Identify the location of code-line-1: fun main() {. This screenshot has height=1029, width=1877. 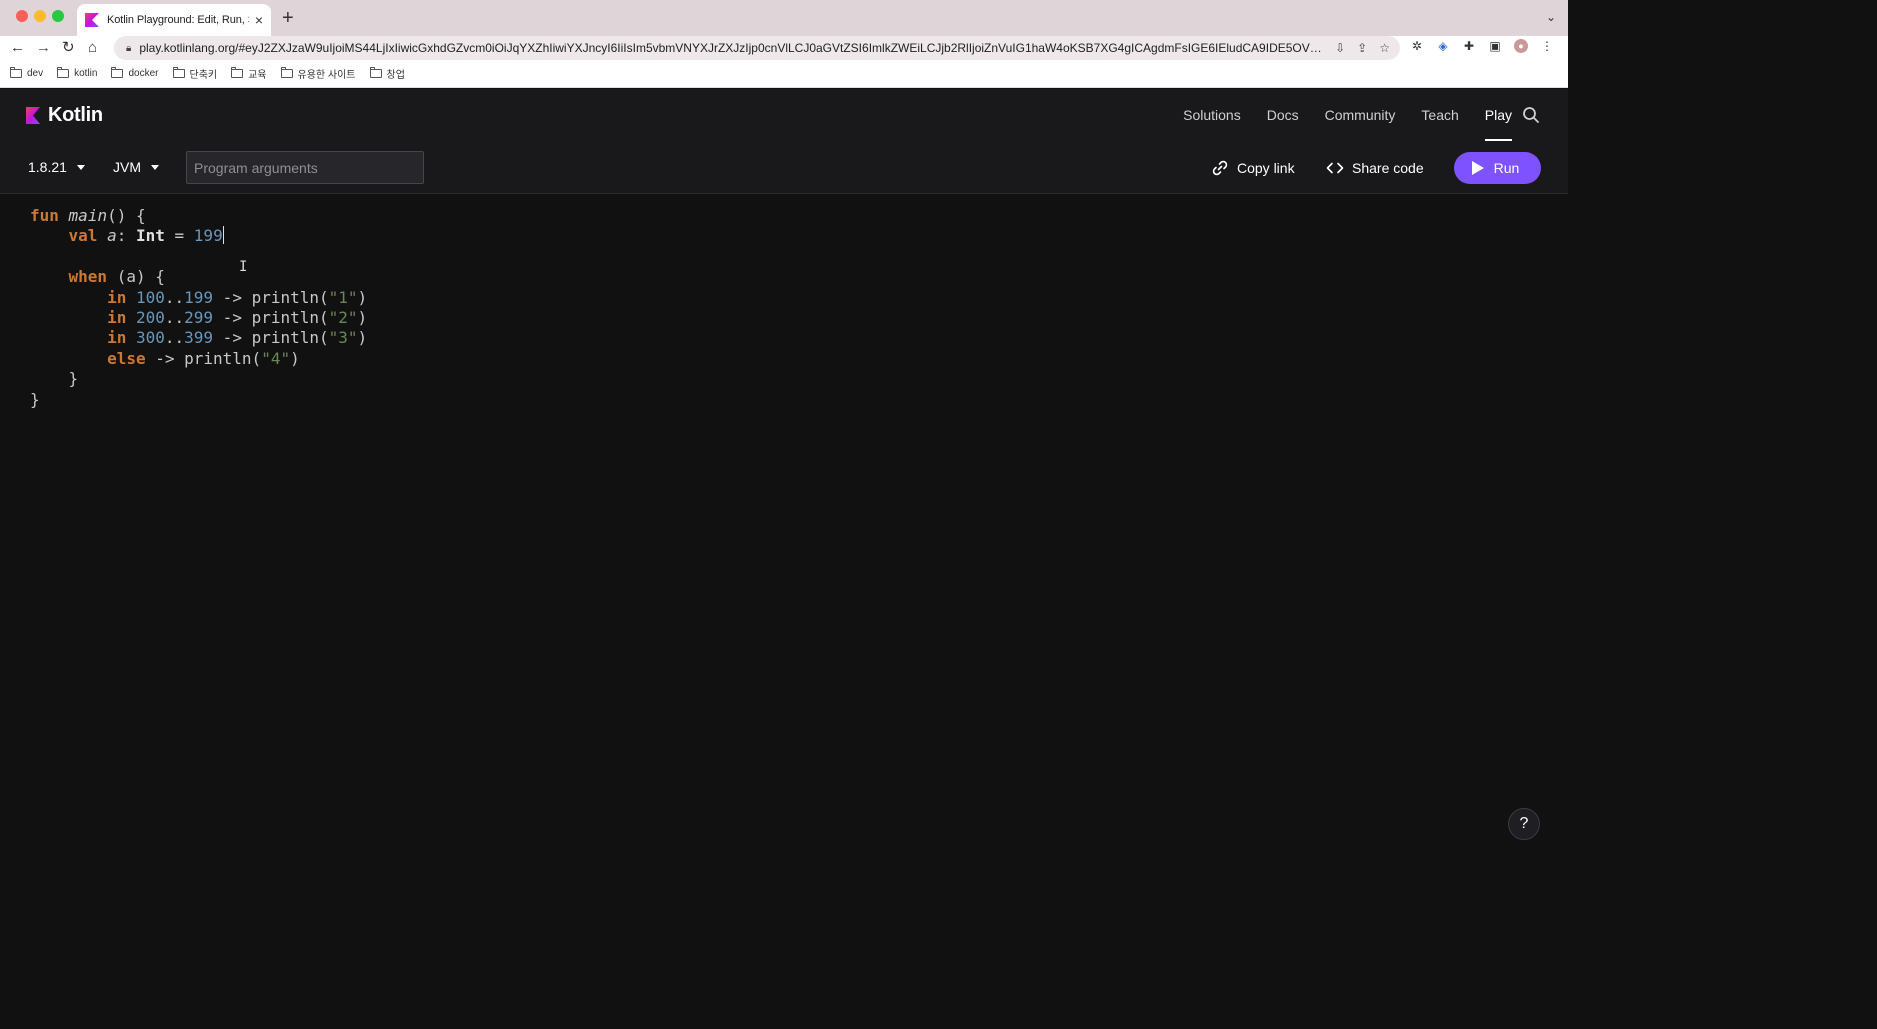
(88, 215).